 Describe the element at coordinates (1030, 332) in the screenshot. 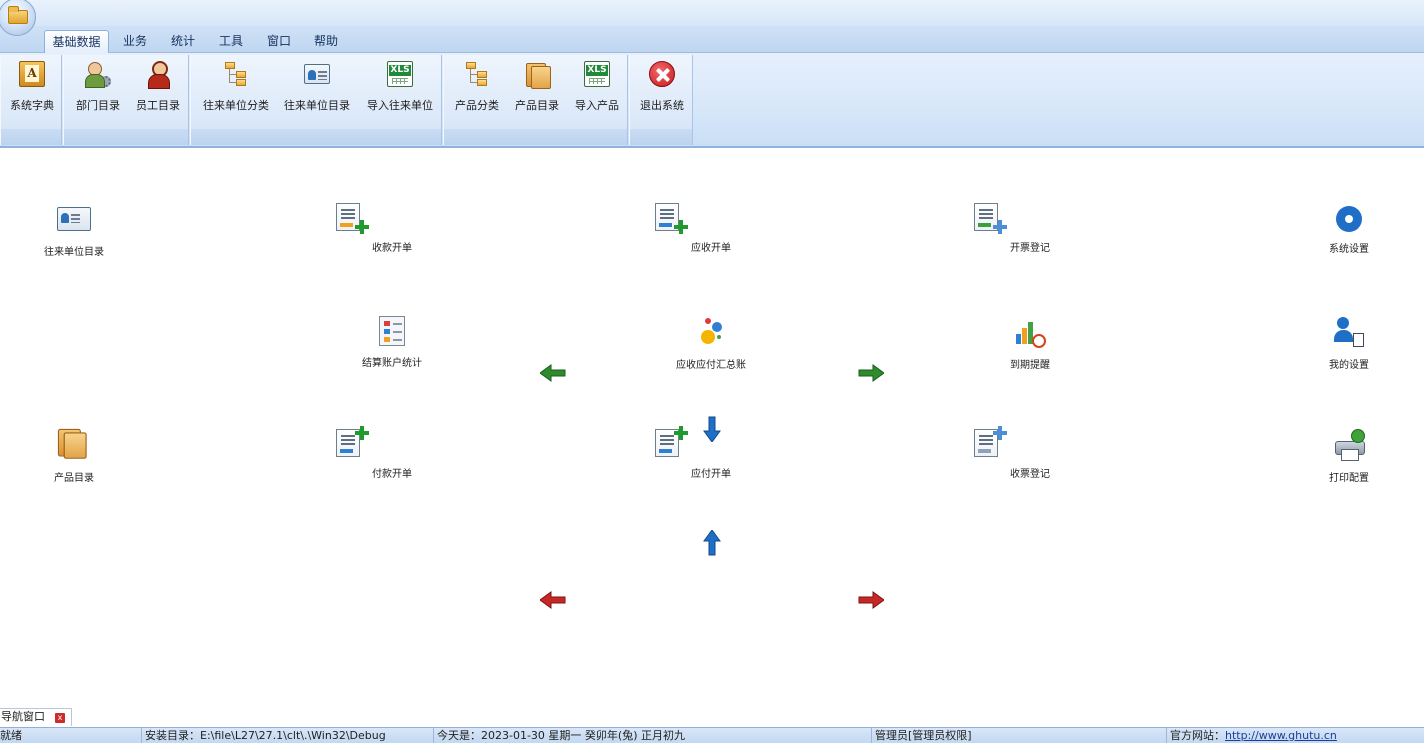

I see `chart-clock-icon` at that location.